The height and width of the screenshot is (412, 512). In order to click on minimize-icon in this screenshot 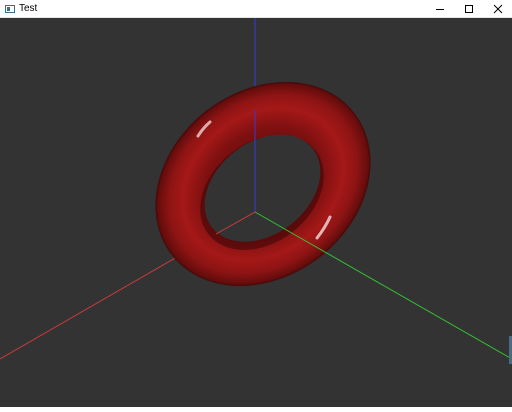, I will do `click(439, 9)`.